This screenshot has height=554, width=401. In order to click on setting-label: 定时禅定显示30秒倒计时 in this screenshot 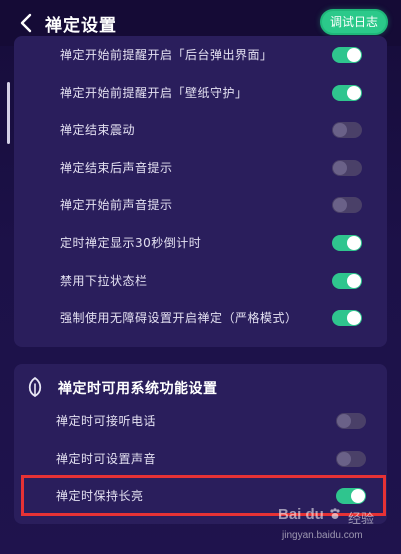, I will do `click(131, 243)`.